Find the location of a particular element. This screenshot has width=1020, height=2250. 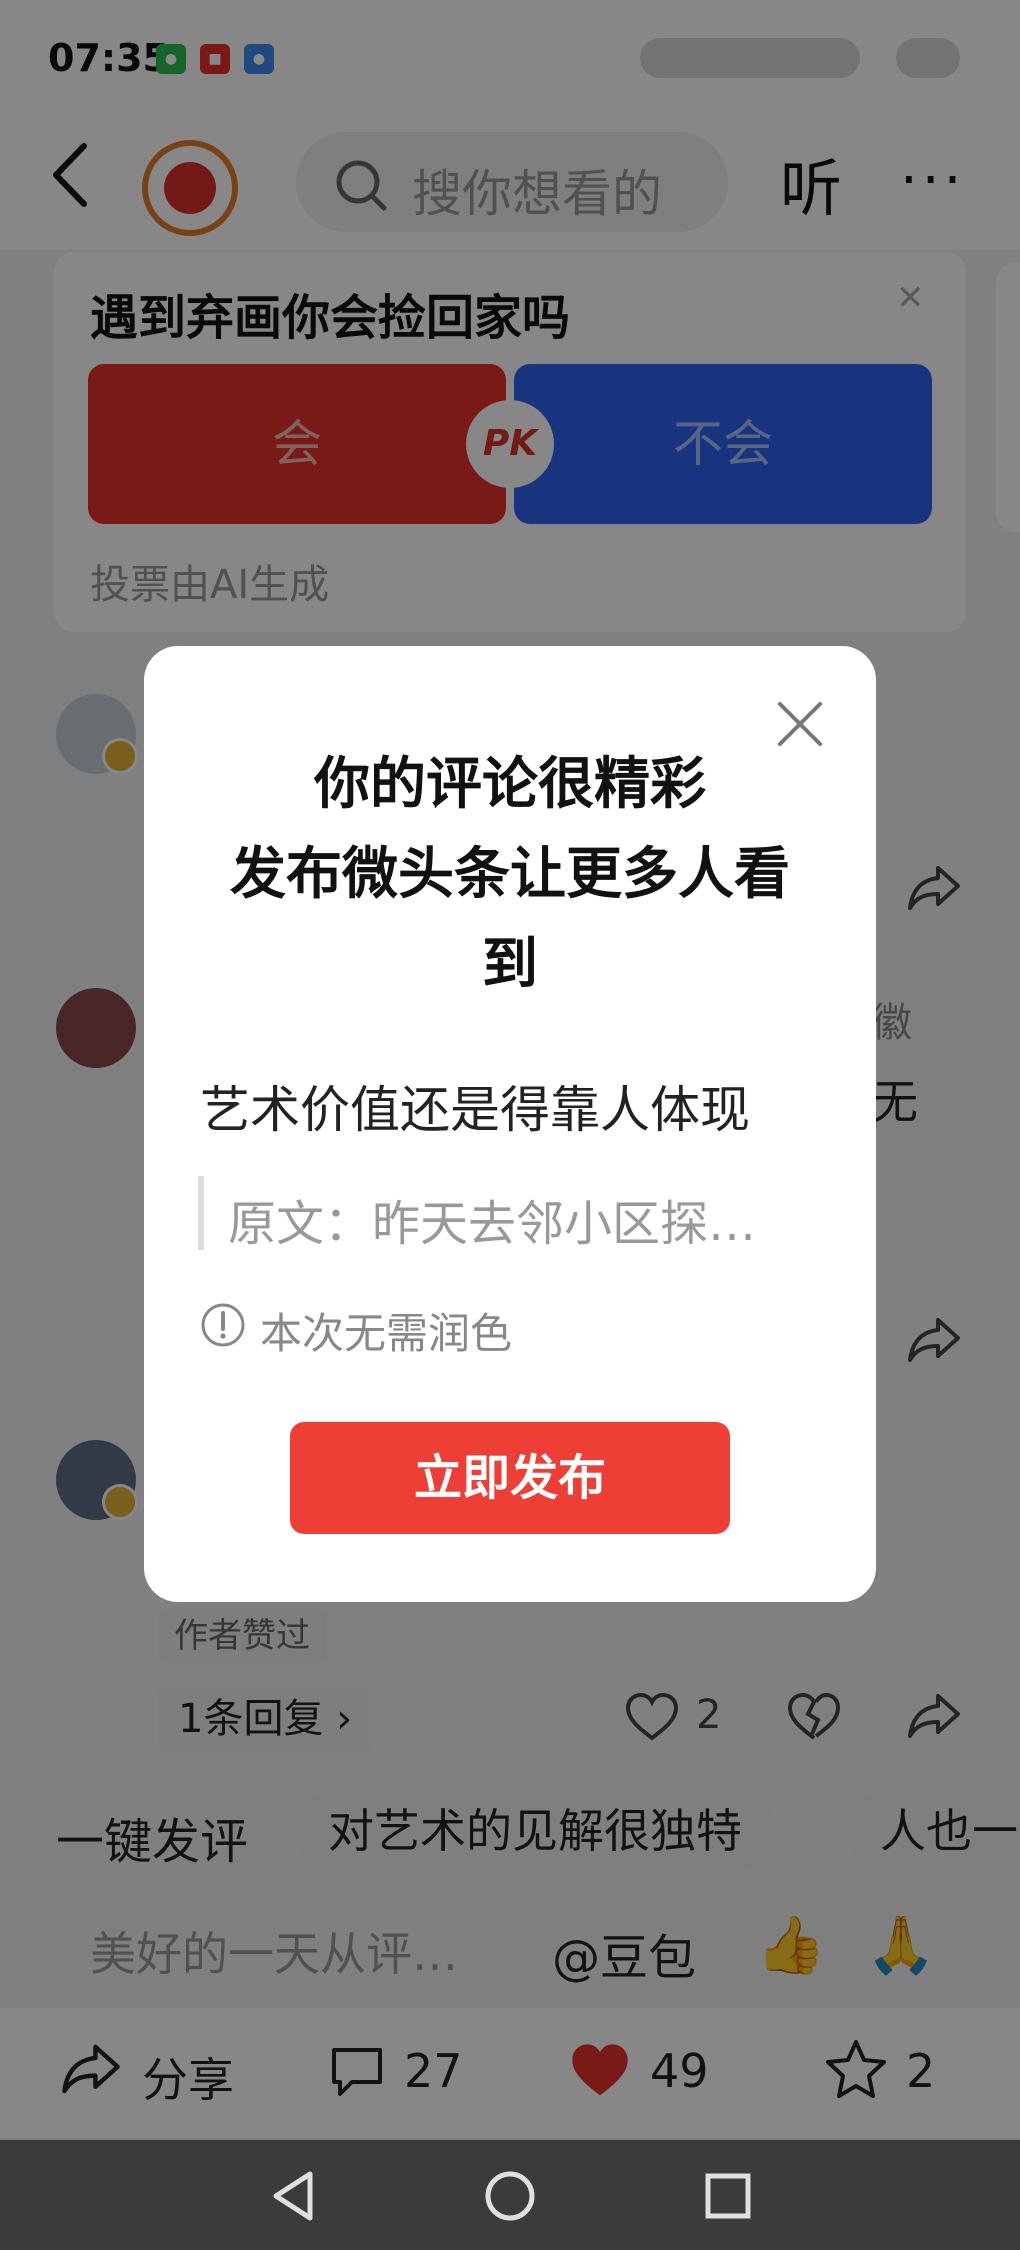

nav-home-icon is located at coordinates (510, 2196).